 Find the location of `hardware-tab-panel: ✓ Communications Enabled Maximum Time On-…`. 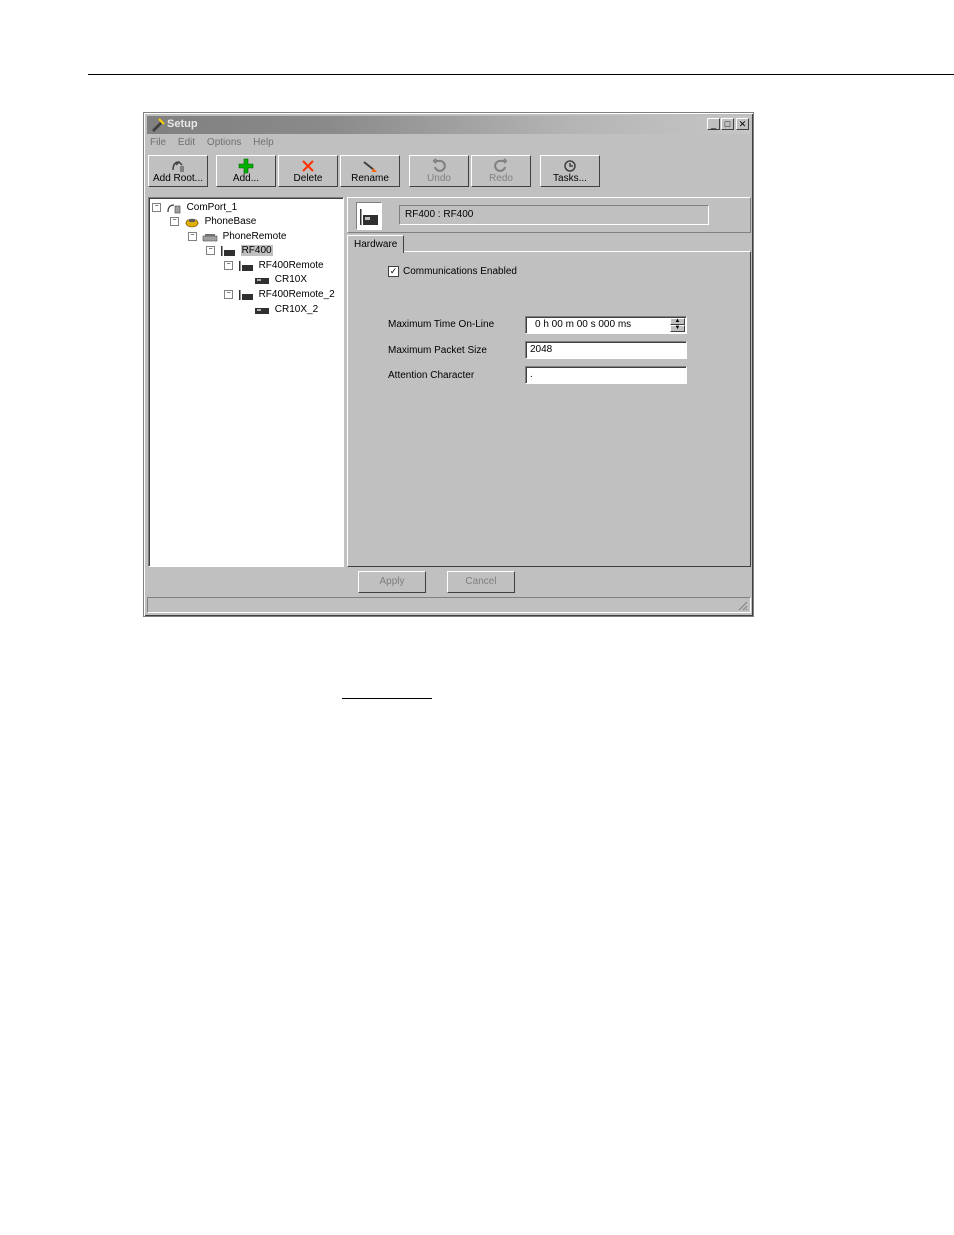

hardware-tab-panel: ✓ Communications Enabled Maximum Time On-… is located at coordinates (549, 409).